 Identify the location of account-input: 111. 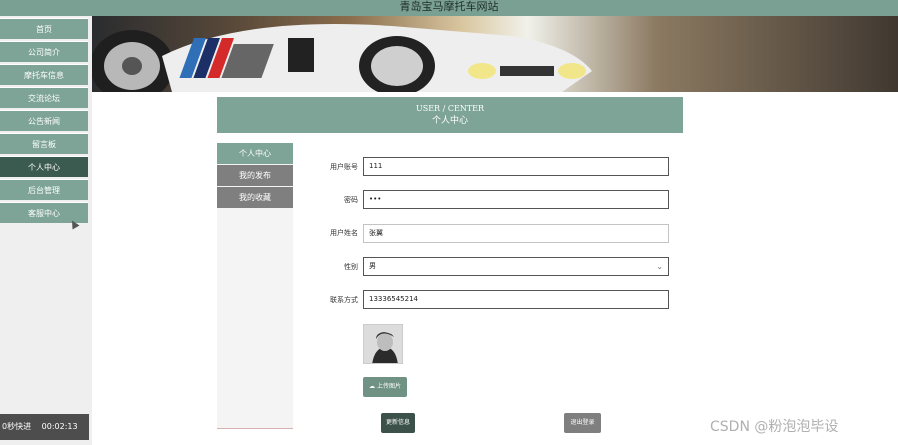
(516, 166).